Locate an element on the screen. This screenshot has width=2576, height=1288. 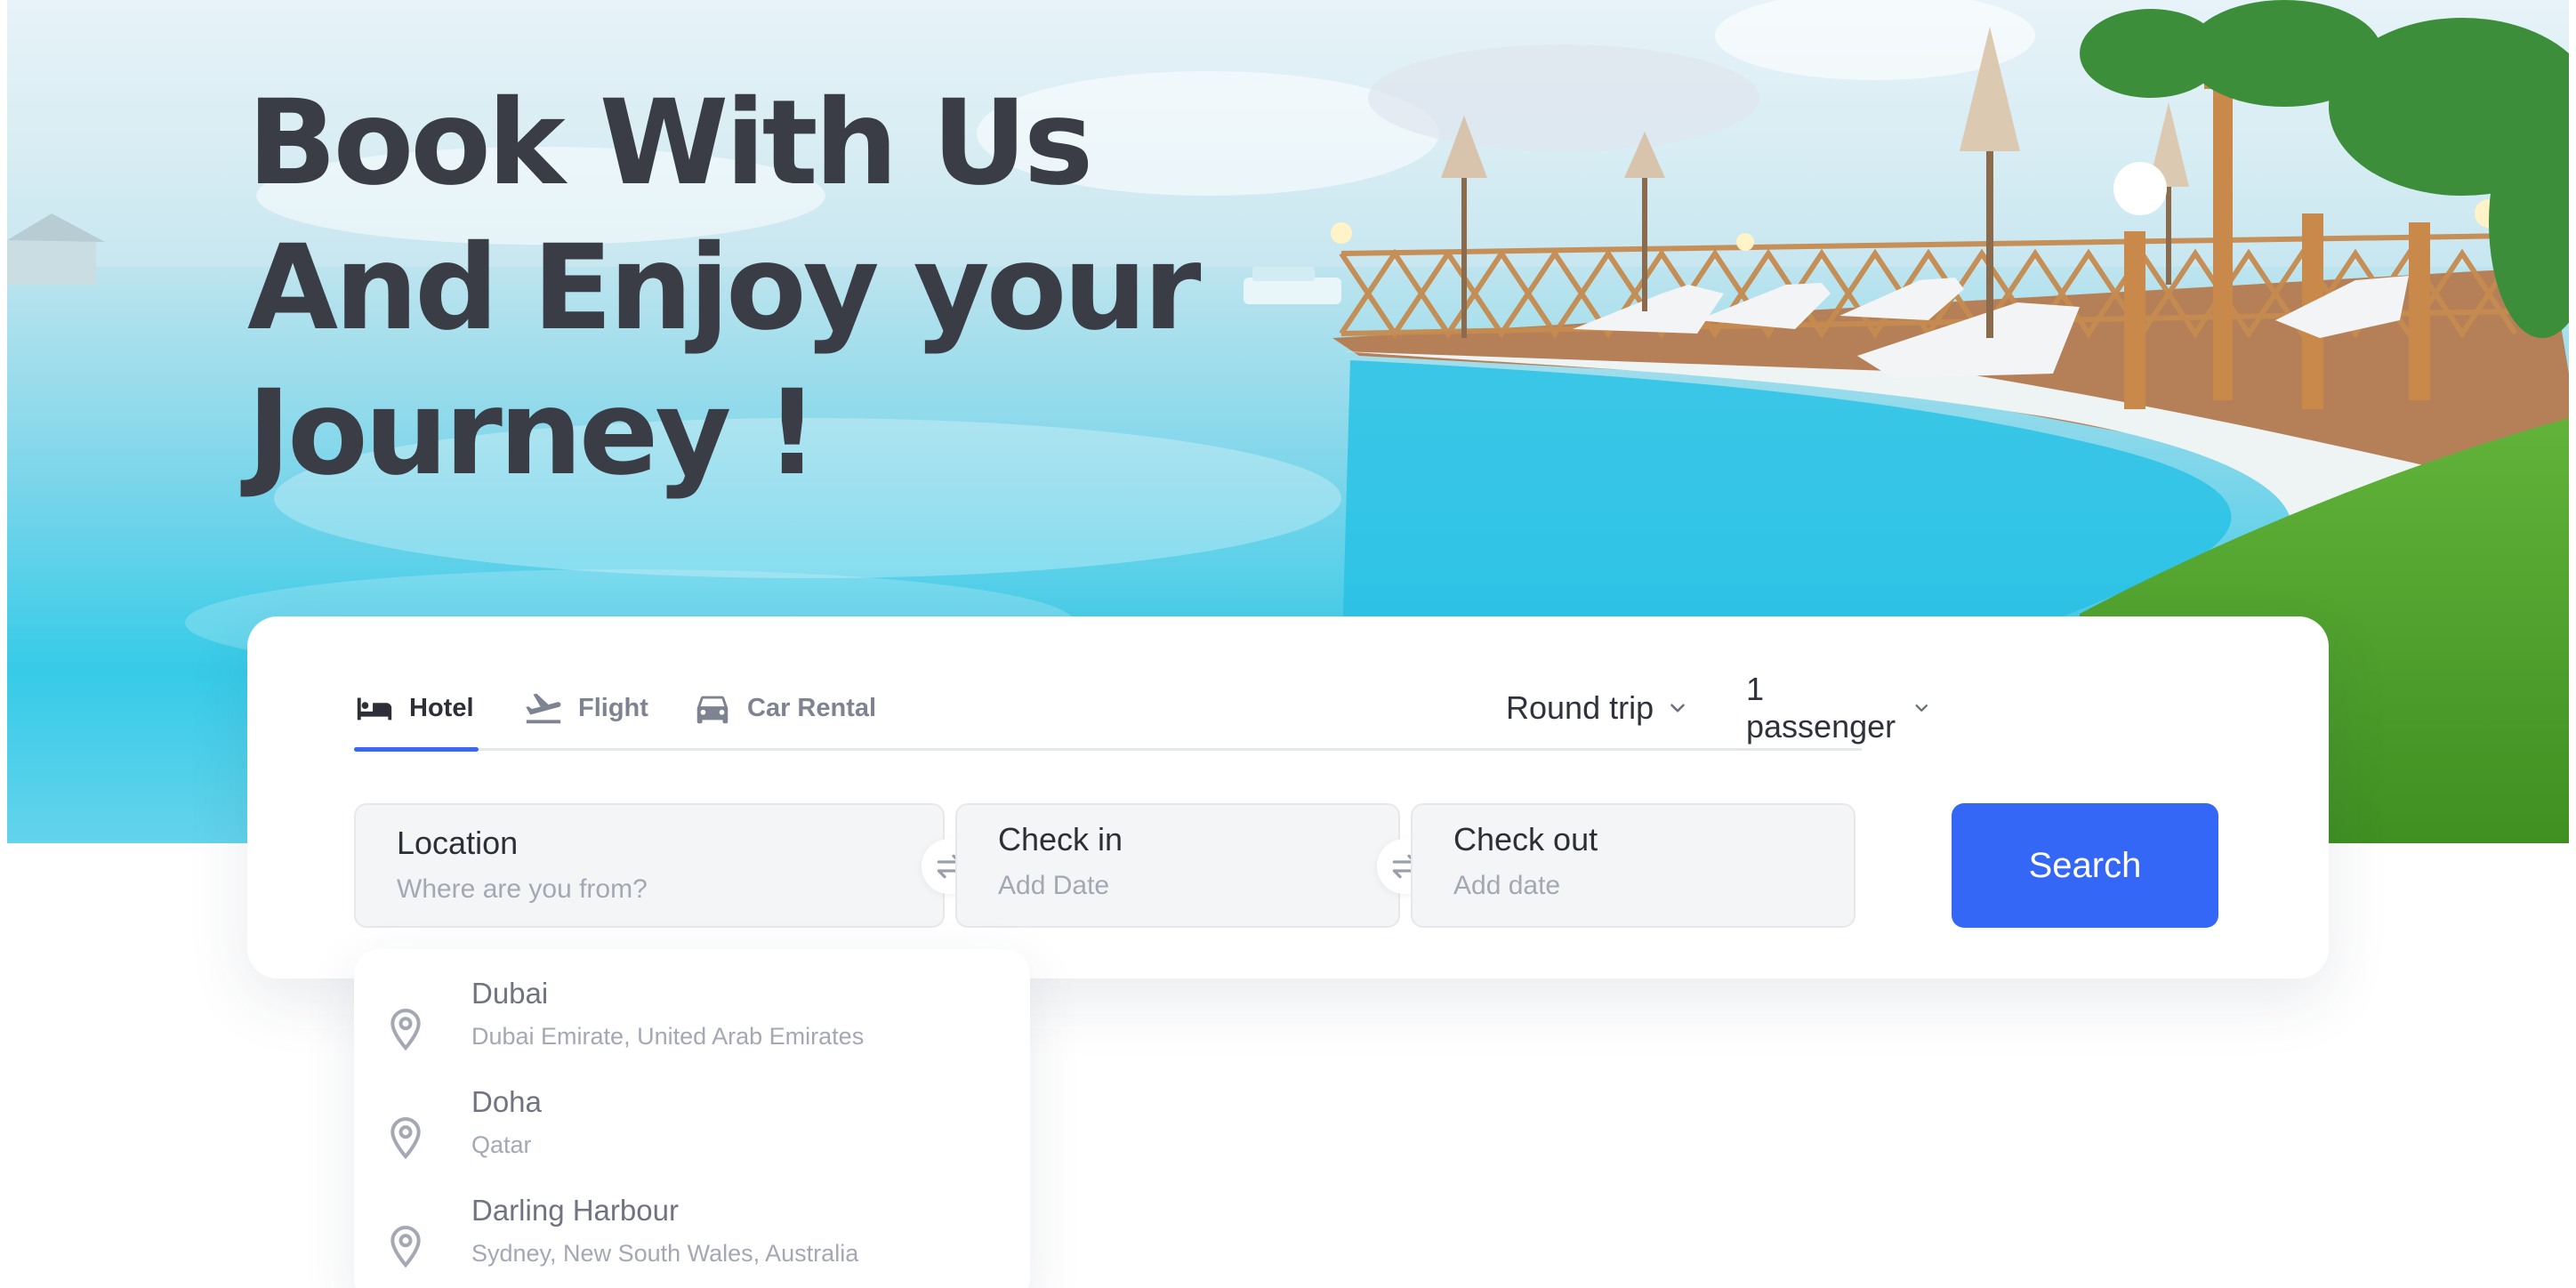
suggestion-item-doha: Doha Qatar is located at coordinates (688, 1134).